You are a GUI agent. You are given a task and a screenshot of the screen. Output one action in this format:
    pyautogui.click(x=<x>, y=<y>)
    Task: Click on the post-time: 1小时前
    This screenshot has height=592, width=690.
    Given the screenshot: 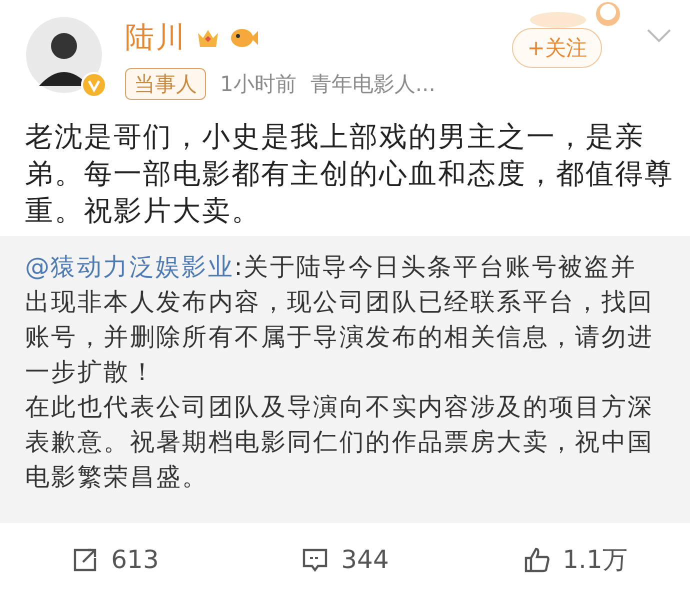 What is the action you would take?
    pyautogui.click(x=258, y=84)
    